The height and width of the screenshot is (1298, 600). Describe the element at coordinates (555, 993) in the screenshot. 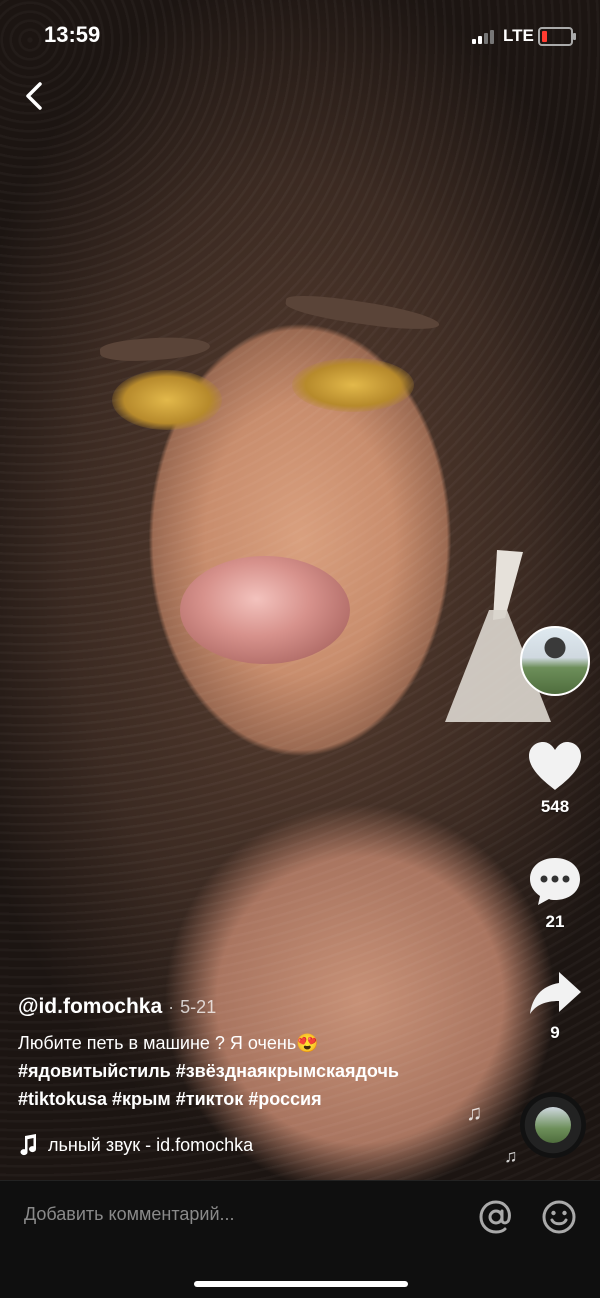

I see `share-icon` at that location.